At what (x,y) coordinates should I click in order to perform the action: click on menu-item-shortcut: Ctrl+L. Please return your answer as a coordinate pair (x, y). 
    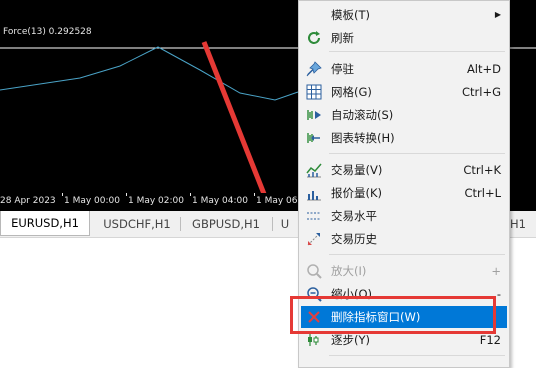
    Looking at the image, I should click on (482, 193).